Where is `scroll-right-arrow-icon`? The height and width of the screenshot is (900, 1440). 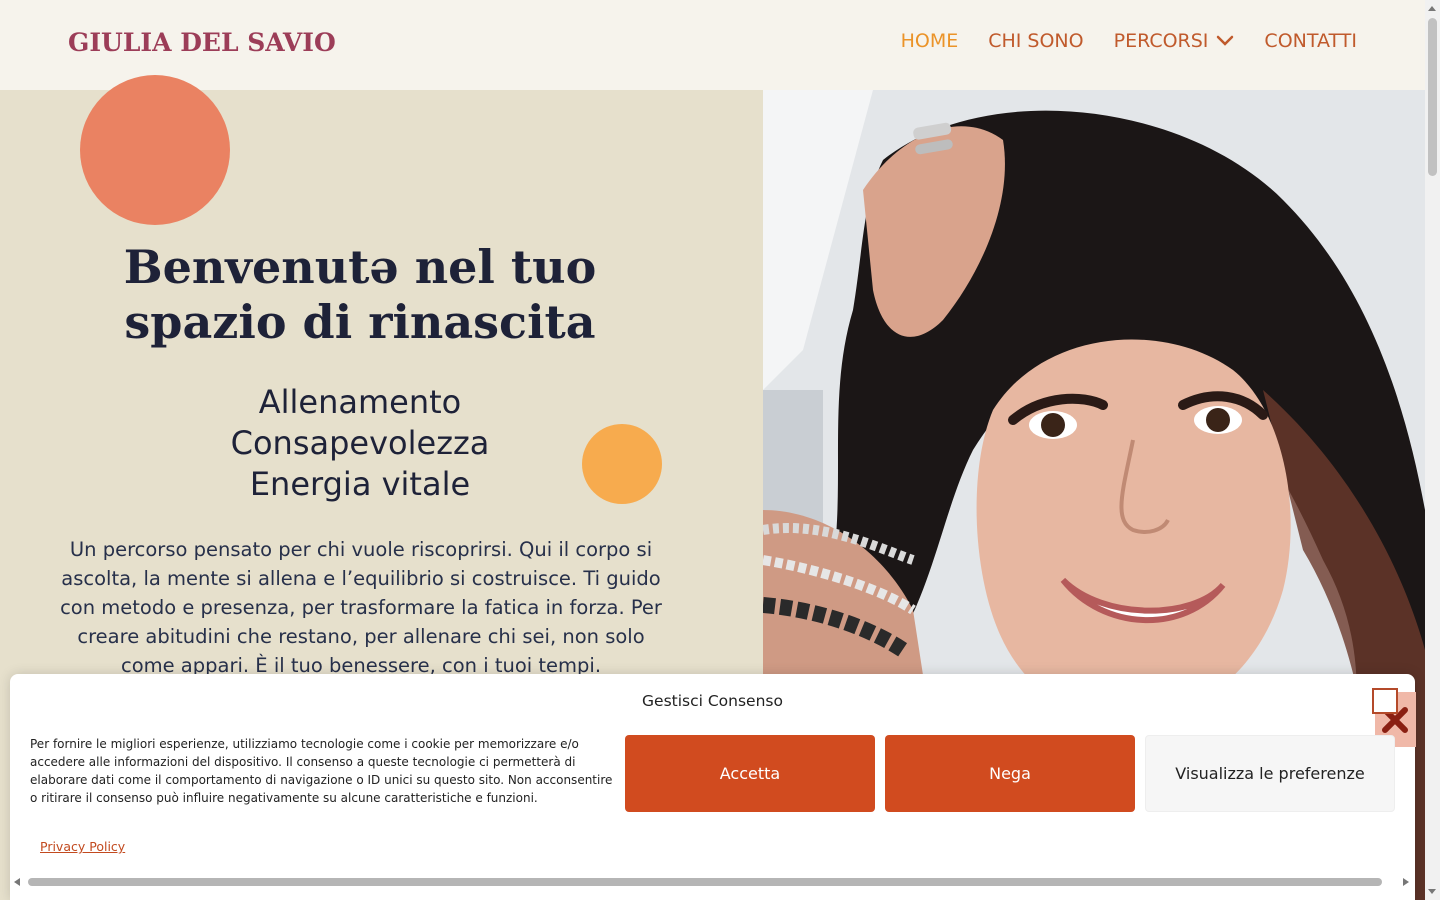 scroll-right-arrow-icon is located at coordinates (1406, 882).